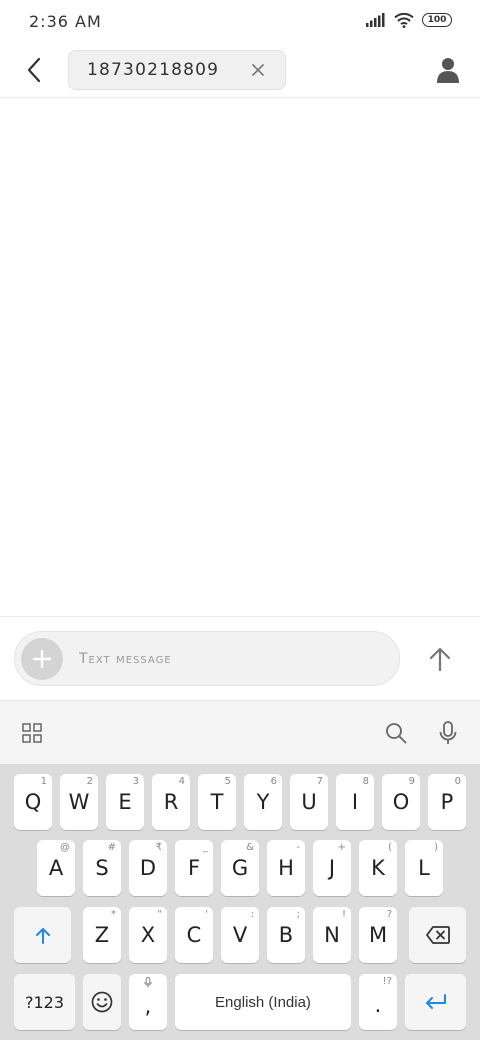 Image resolution: width=480 pixels, height=1040 pixels. What do you see at coordinates (263, 802) in the screenshot?
I see `key-y: 6Y` at bounding box center [263, 802].